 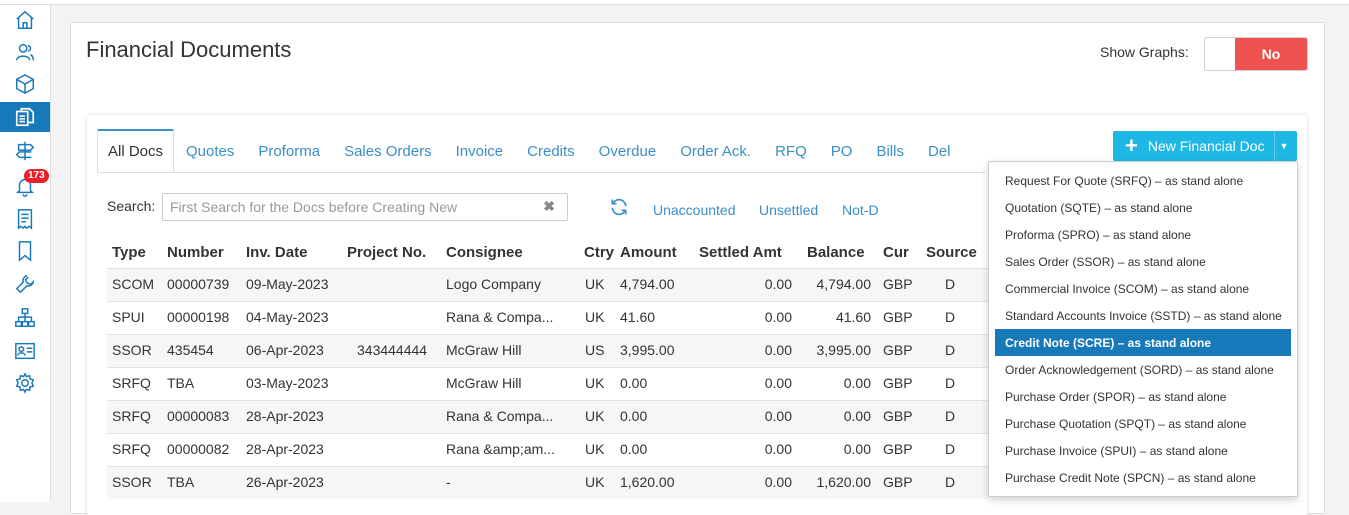 I want to click on search-input, so click(x=355, y=207).